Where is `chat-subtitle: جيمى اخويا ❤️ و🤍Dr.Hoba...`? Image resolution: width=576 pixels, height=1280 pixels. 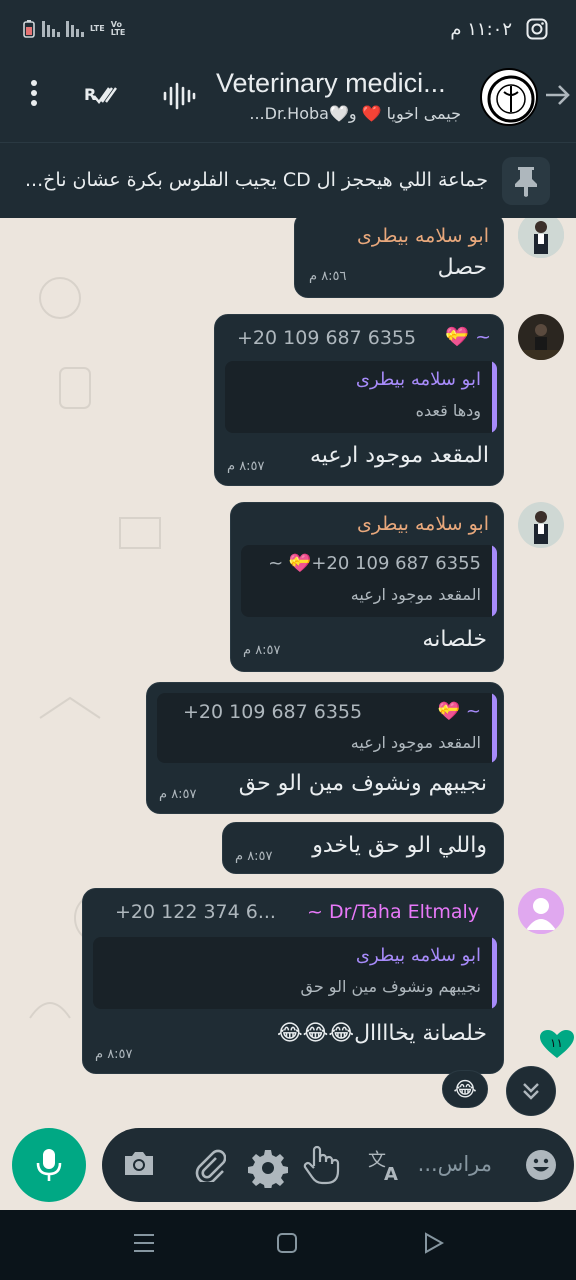
chat-subtitle: جيمى اخويا ❤️ و🤍Dr.Hoba... is located at coordinates (355, 113).